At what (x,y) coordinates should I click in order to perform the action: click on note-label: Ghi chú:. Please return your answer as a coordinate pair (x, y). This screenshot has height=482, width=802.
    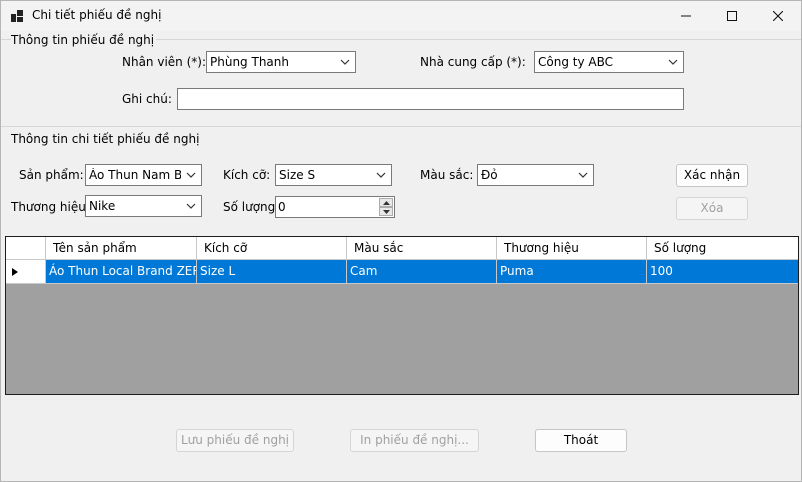
    Looking at the image, I should click on (147, 99).